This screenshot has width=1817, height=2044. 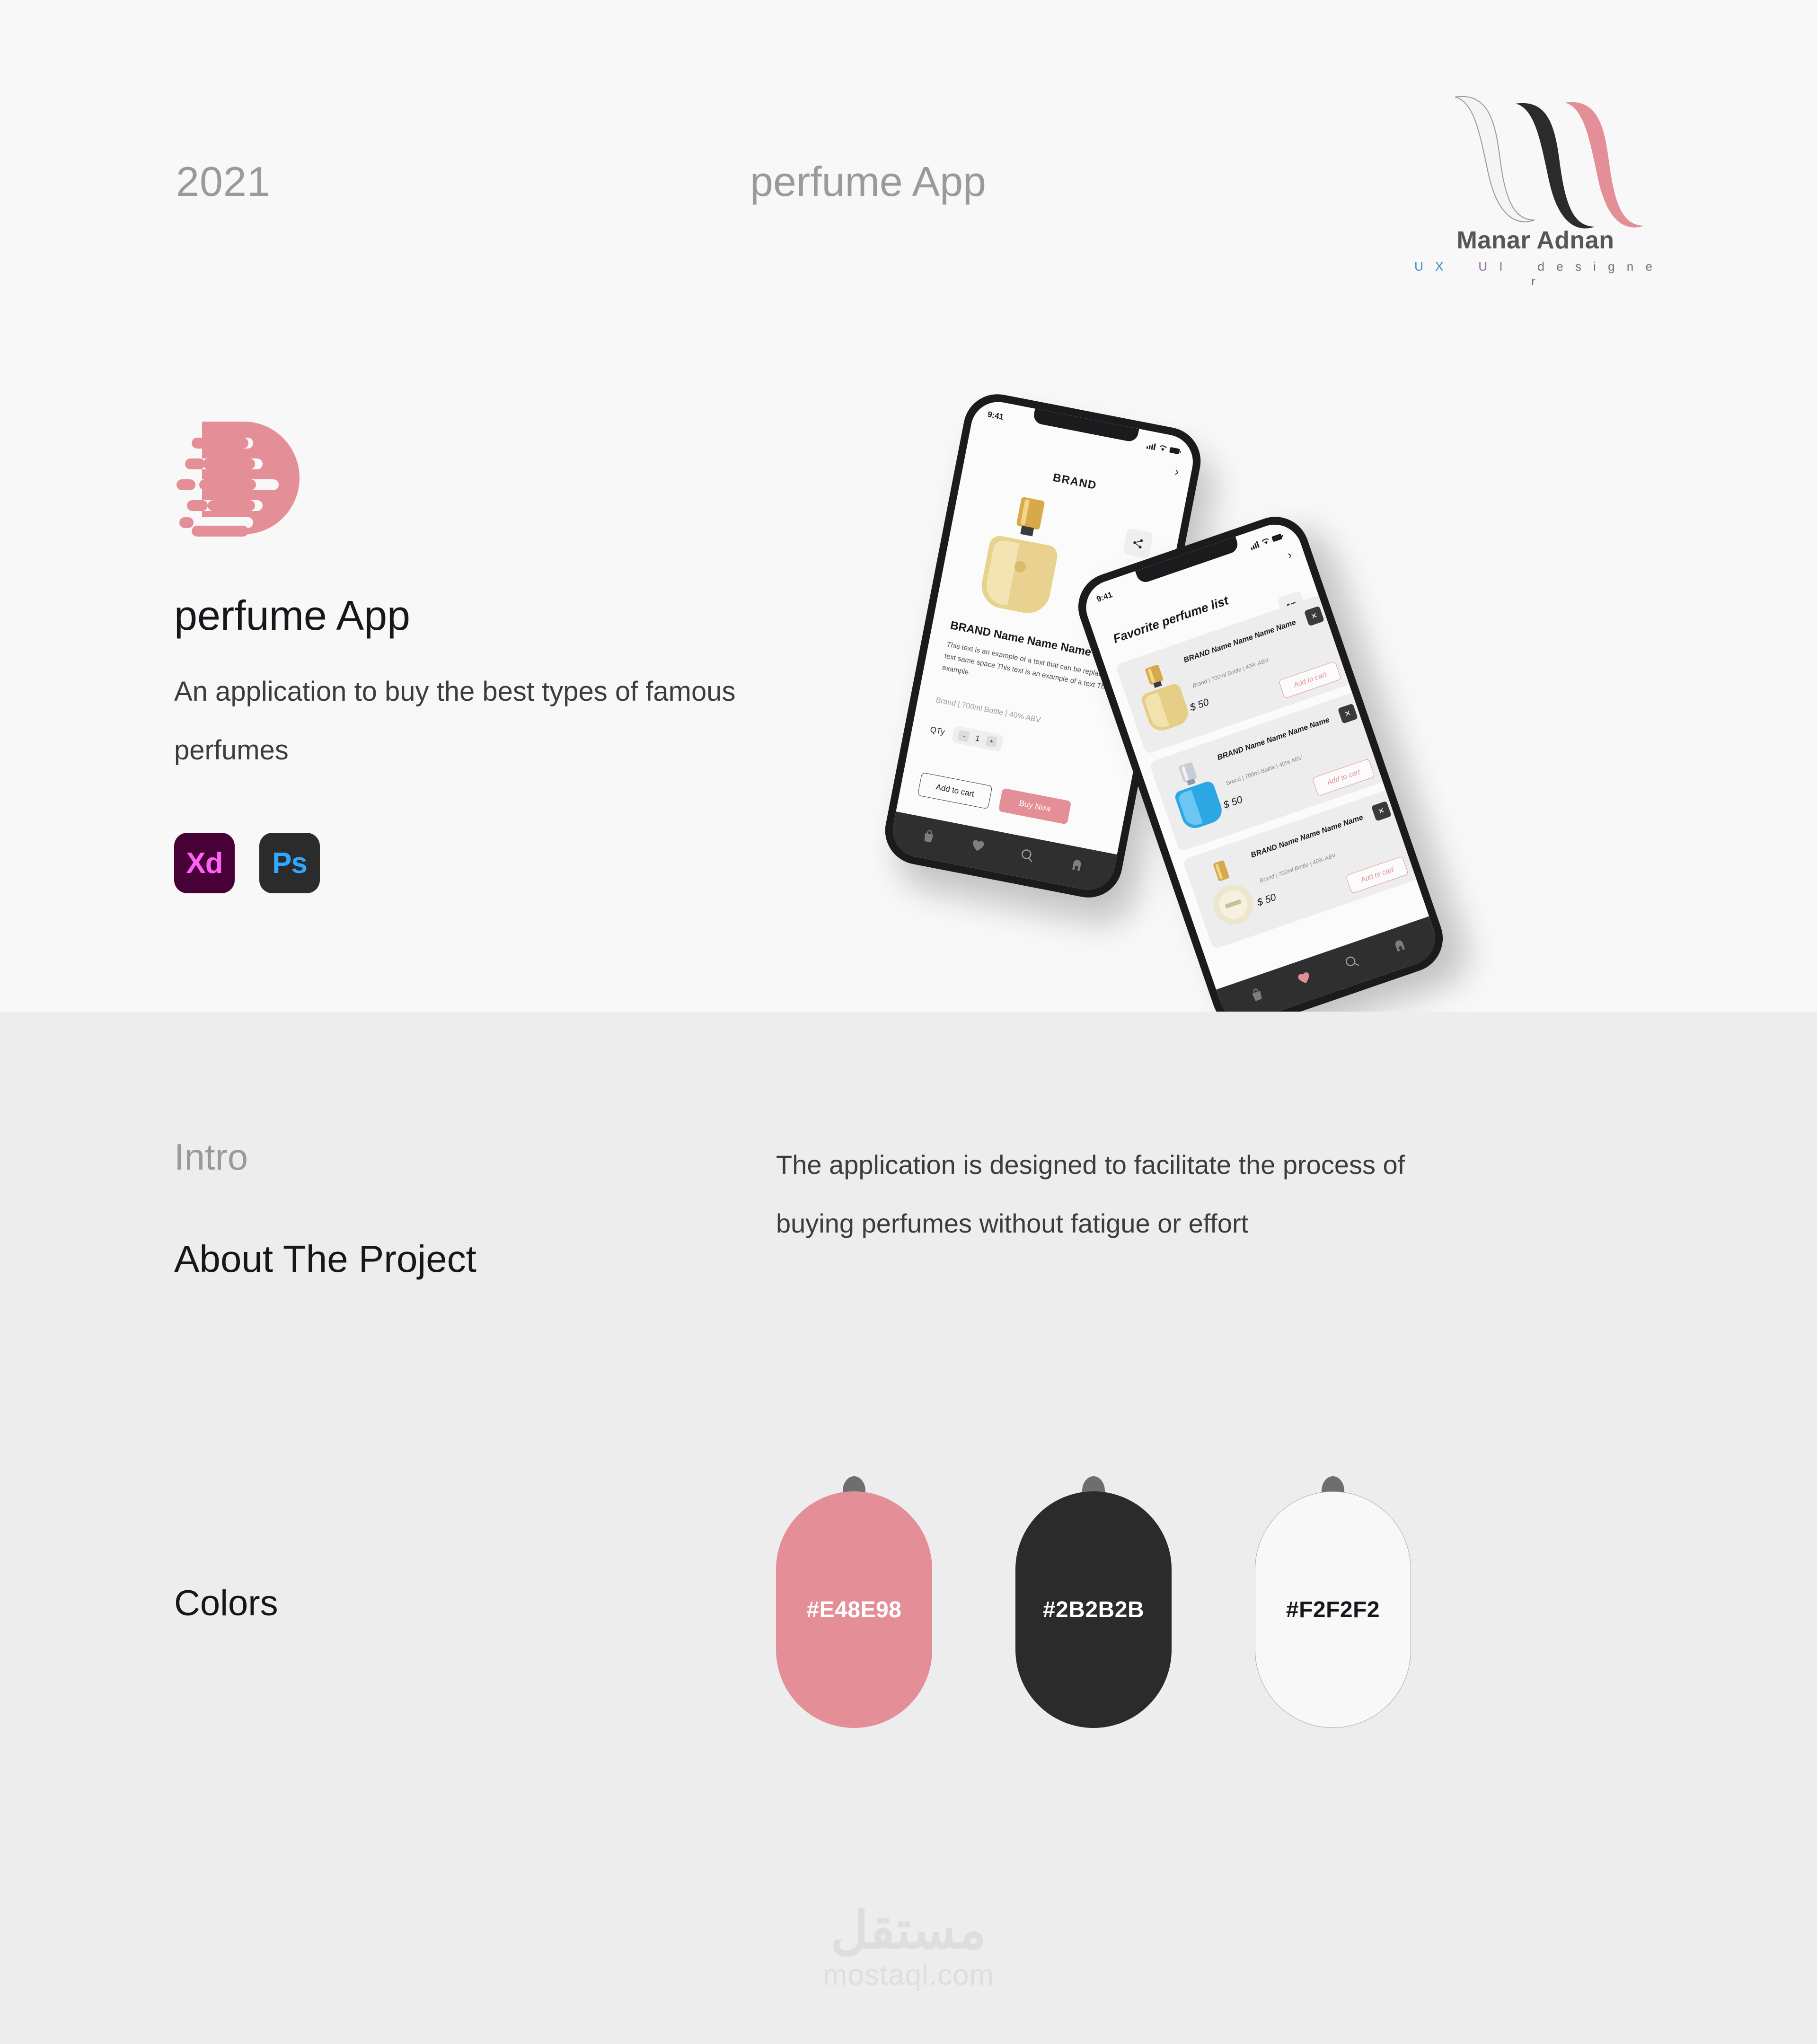 I want to click on app-logo-icon, so click(x=241, y=478).